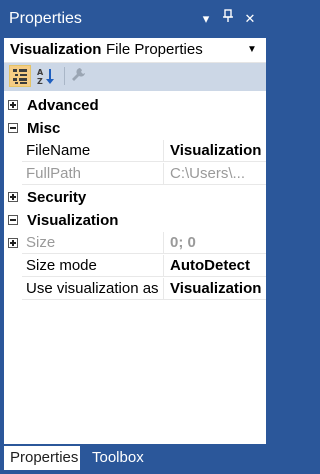  I want to click on bottom-tabs: Properties Toolbox, so click(135, 459).